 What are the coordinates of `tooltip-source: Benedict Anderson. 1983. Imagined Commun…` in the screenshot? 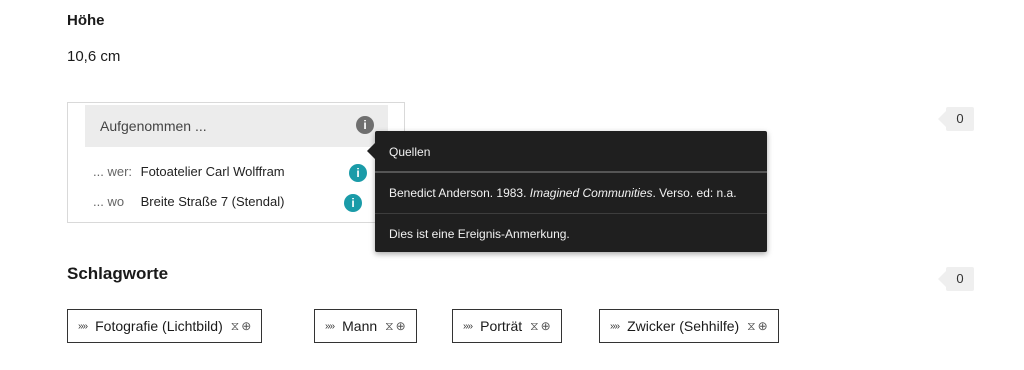 It's located at (563, 193).